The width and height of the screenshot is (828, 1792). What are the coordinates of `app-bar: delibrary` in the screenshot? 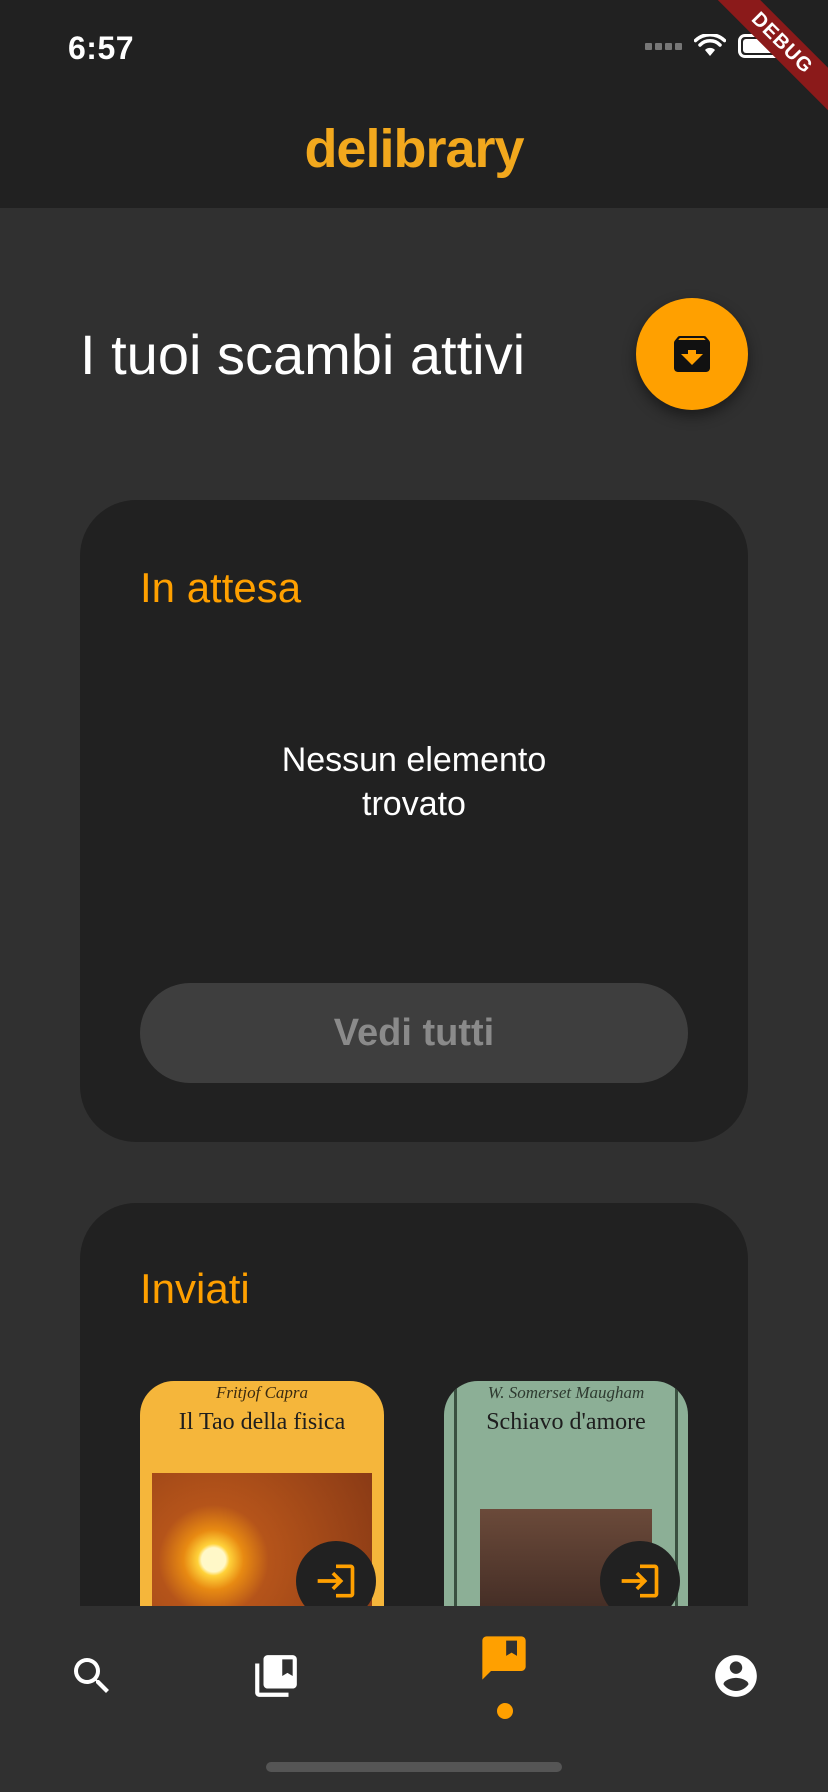 It's located at (414, 149).